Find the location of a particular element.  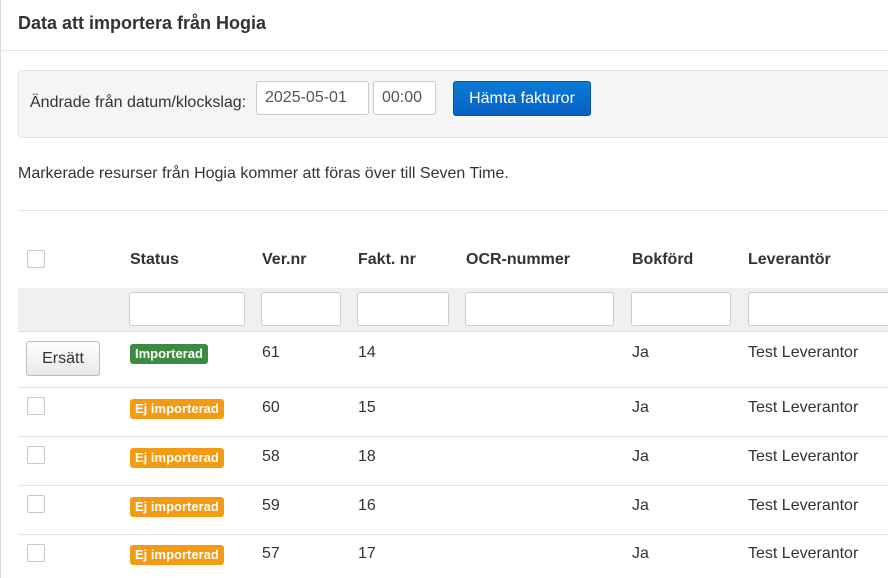

table-row: Ej importerad 58 18 Ja Test Leverantor is located at coordinates (453, 461).